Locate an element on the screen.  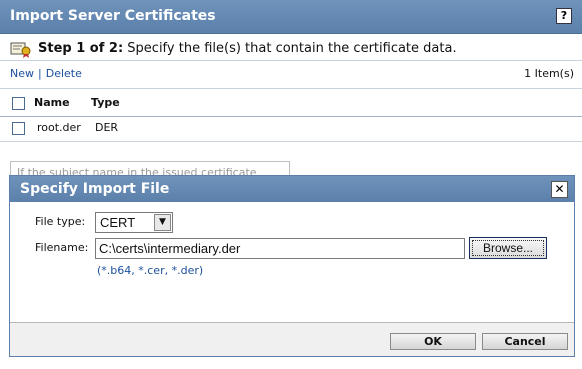
certificate-icon is located at coordinates (20, 50).